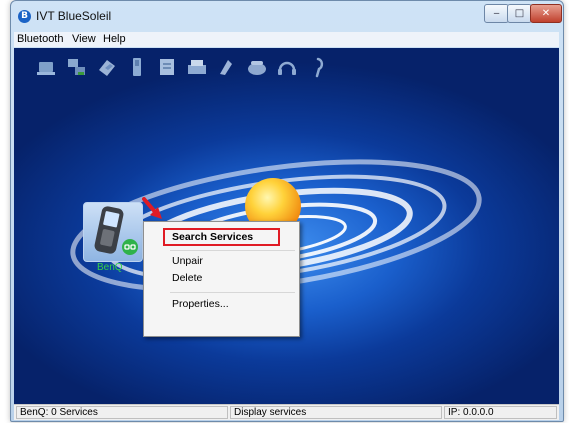 This screenshot has height=423, width=569. I want to click on title-bar: B IVT BlueSoleil ‒ □ ✕, so click(287, 15).